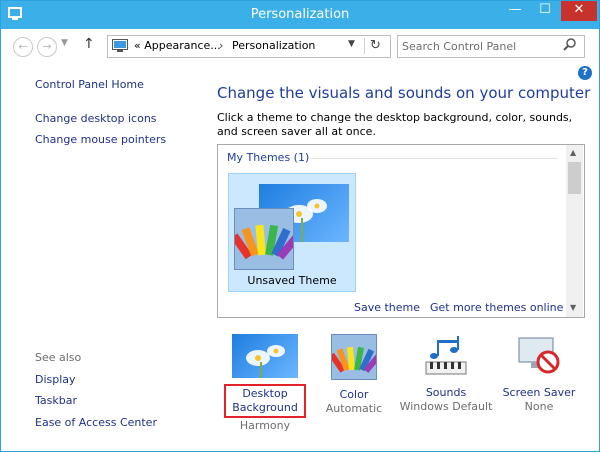 This screenshot has height=452, width=600. I want to click on display-link: Display, so click(55, 379).